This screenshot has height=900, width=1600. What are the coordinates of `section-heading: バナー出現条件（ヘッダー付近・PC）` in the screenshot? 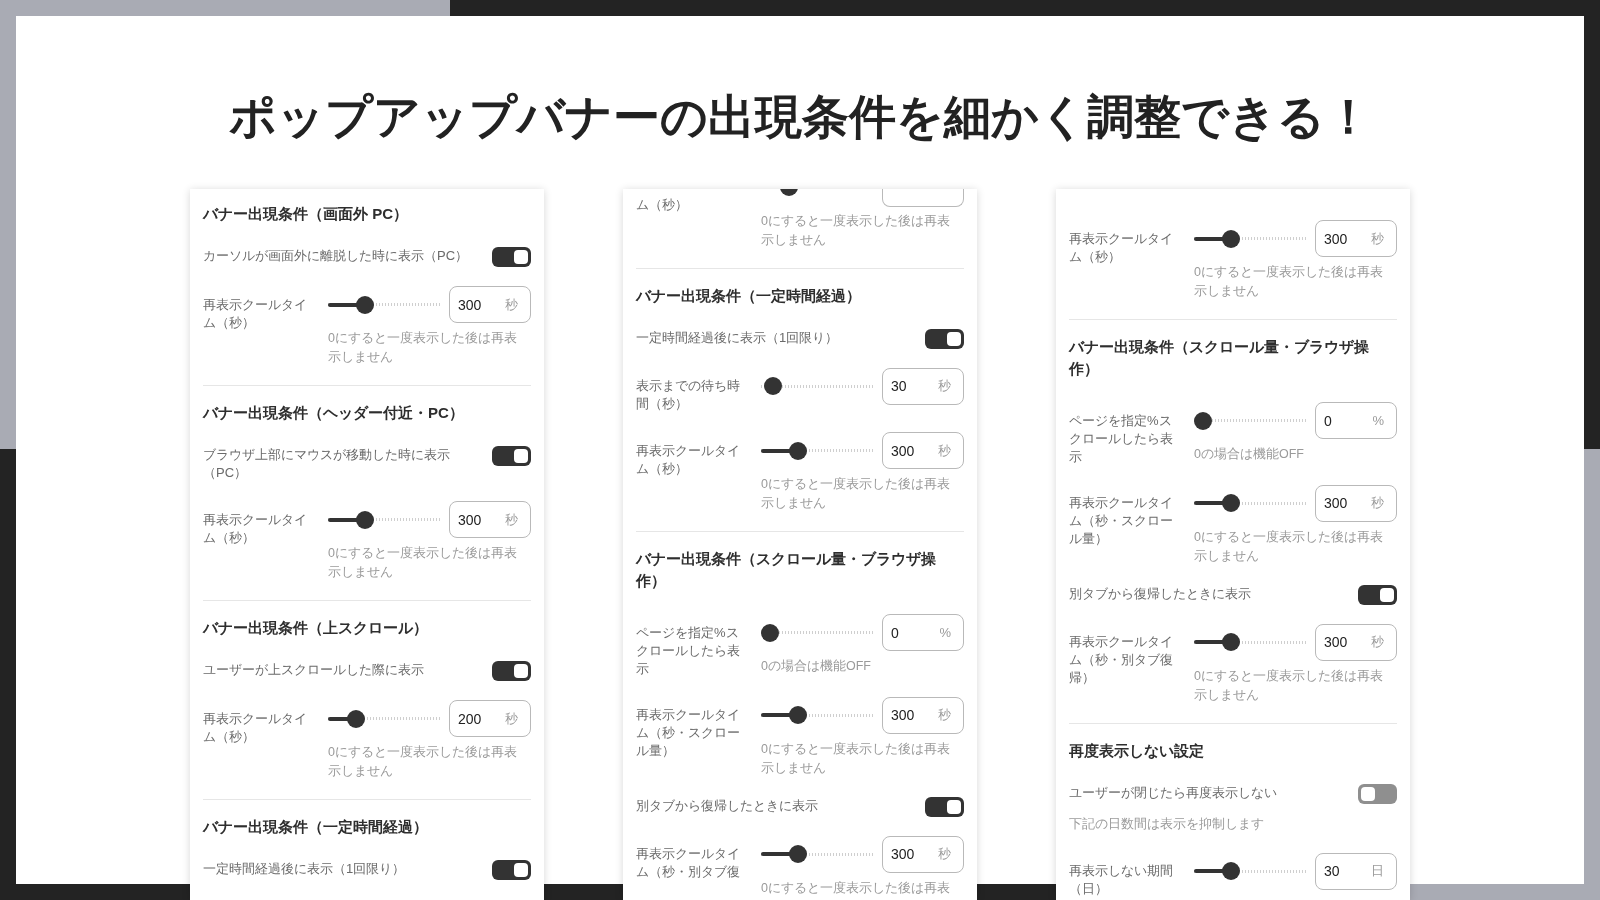 It's located at (334, 413).